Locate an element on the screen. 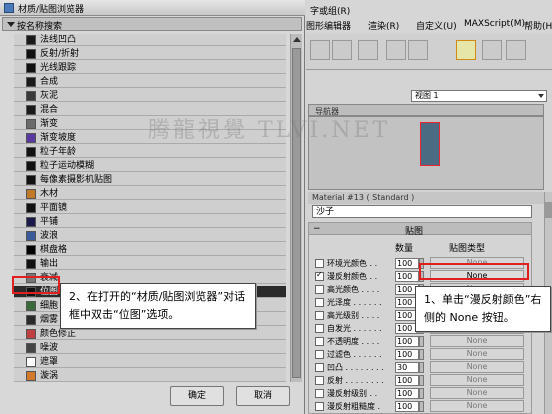  render-setup-icon is located at coordinates (492, 50).